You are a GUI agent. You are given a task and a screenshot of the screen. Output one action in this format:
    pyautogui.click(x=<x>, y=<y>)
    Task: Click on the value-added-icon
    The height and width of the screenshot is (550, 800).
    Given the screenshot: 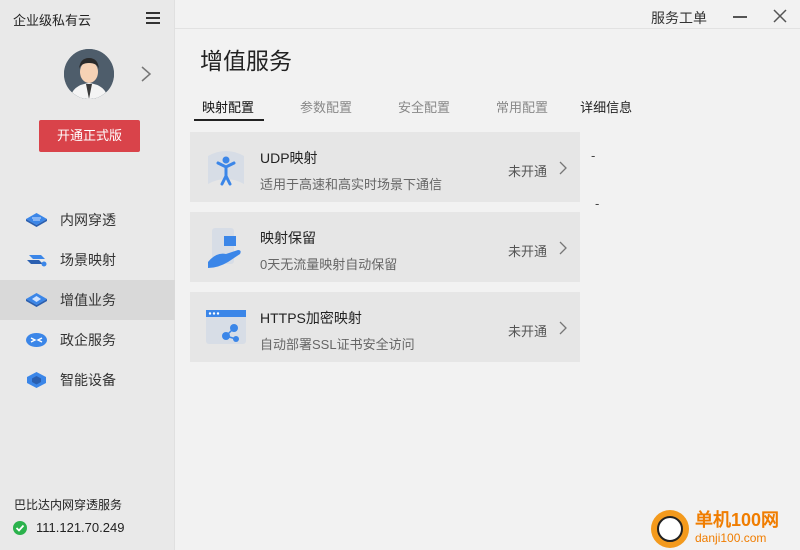 What is the action you would take?
    pyautogui.click(x=36, y=300)
    